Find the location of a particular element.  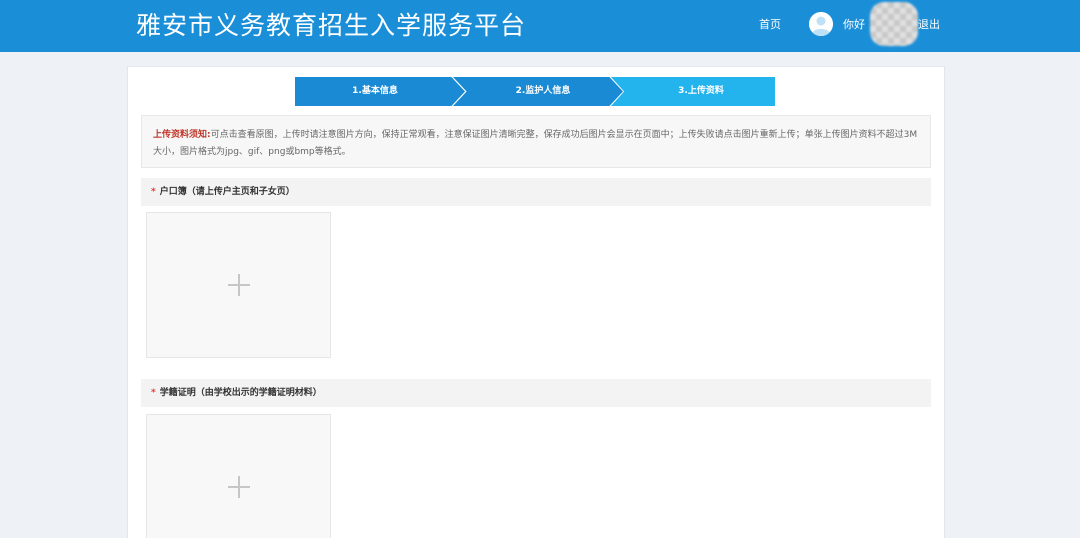

step-guardian-info: 2.监护人信息 is located at coordinates (538, 91).